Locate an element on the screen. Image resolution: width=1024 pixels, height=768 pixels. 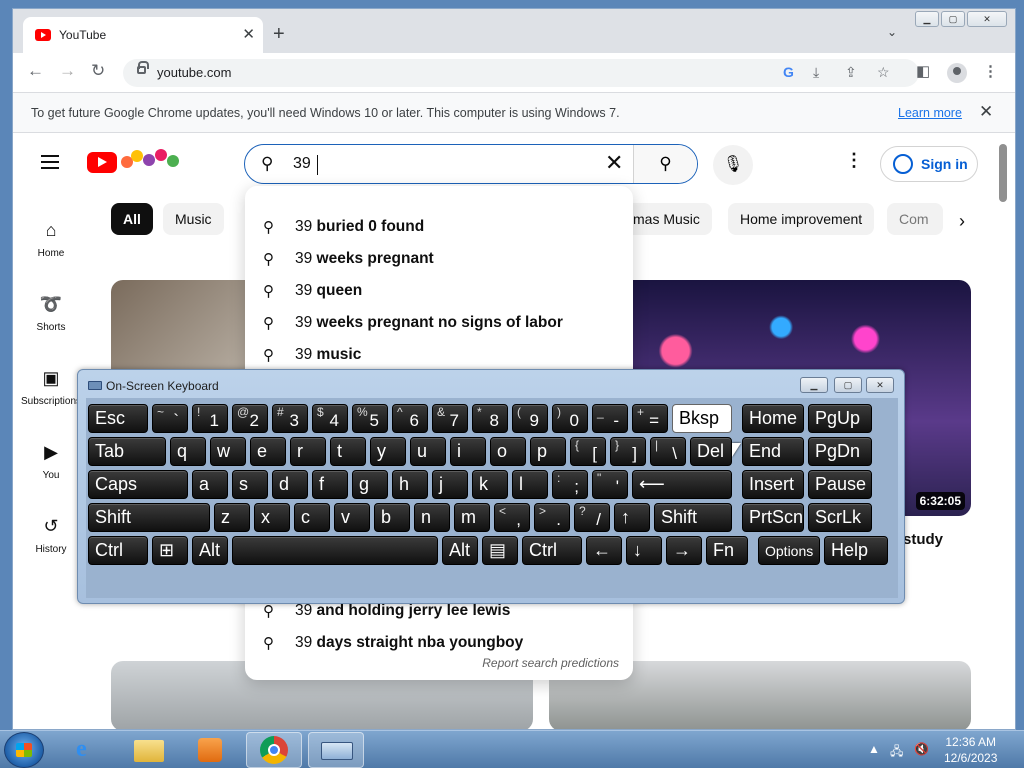
back-icon: ← is located at coordinates (35, 71).